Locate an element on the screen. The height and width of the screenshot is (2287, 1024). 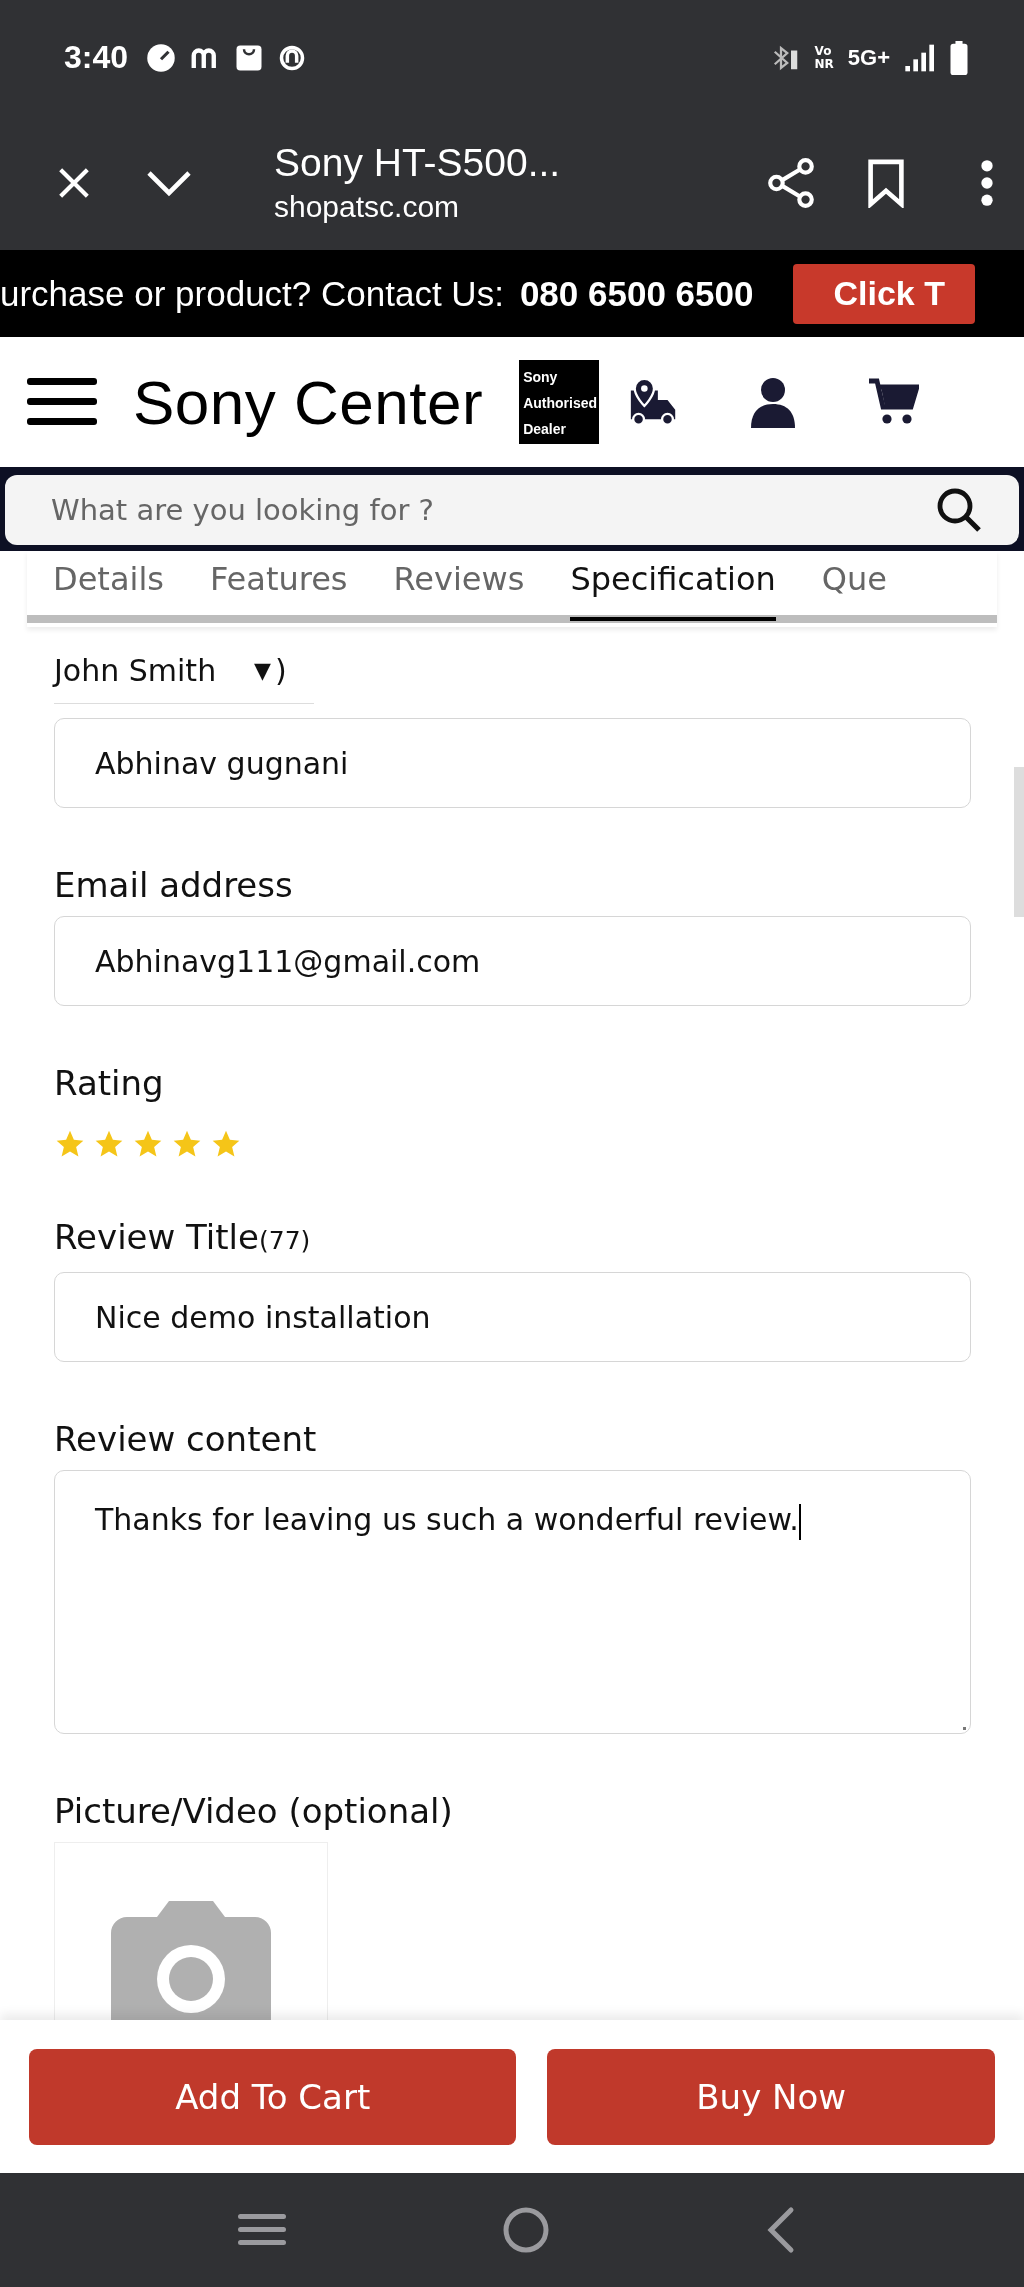
back-icon is located at coordinates (781, 2230).